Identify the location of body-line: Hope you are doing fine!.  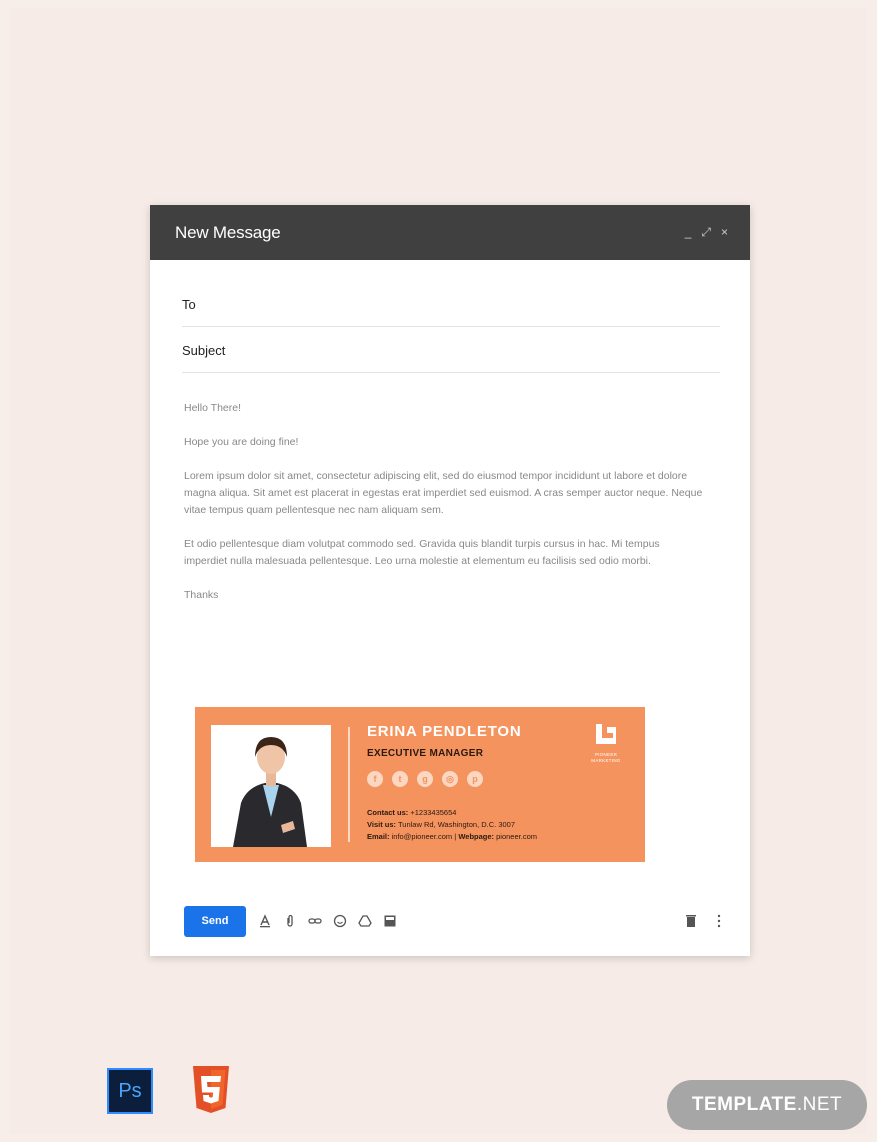
(241, 442).